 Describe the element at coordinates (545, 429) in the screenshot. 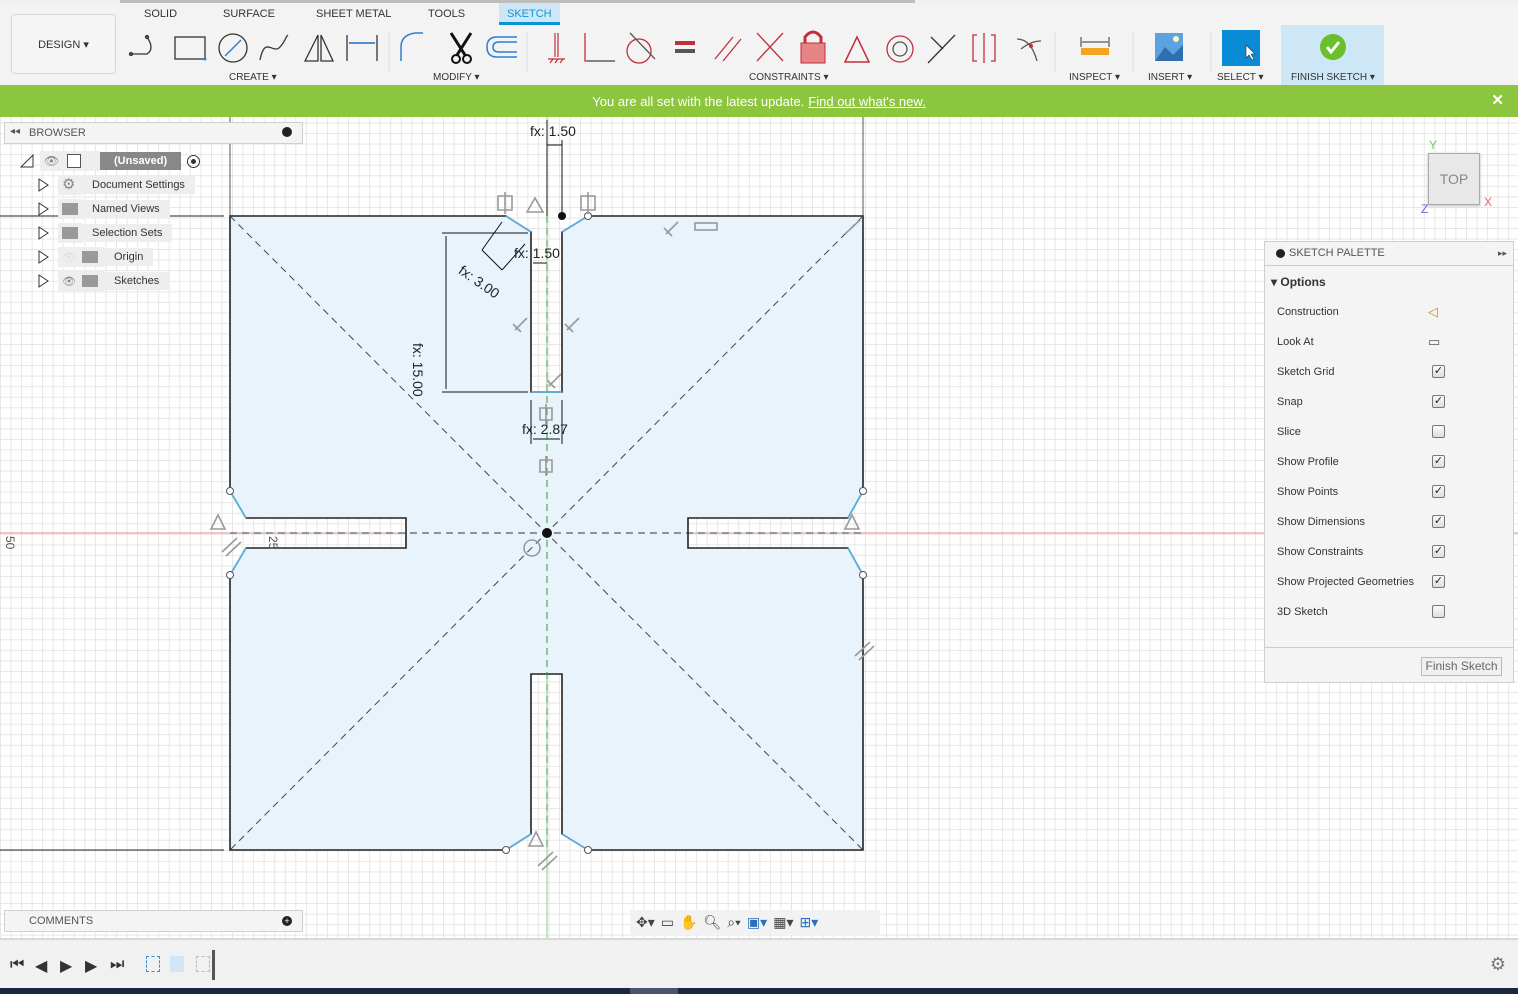

I see `dimension-slot-bottom: fx: 2.87` at that location.